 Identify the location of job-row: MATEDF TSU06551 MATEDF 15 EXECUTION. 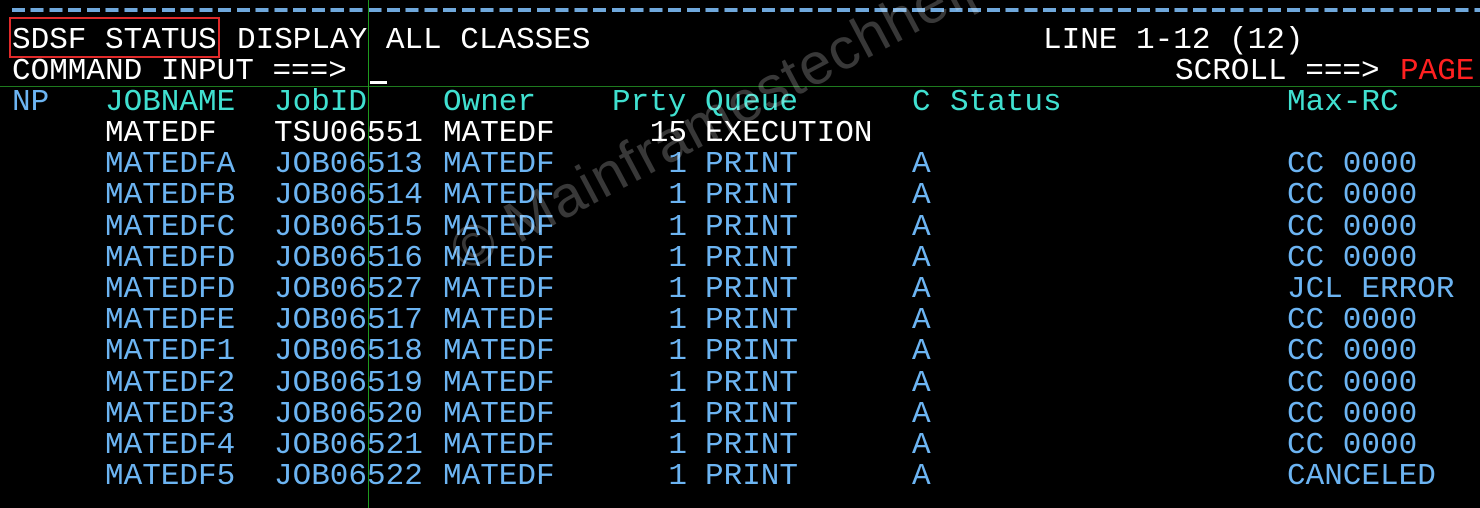
(740, 133).